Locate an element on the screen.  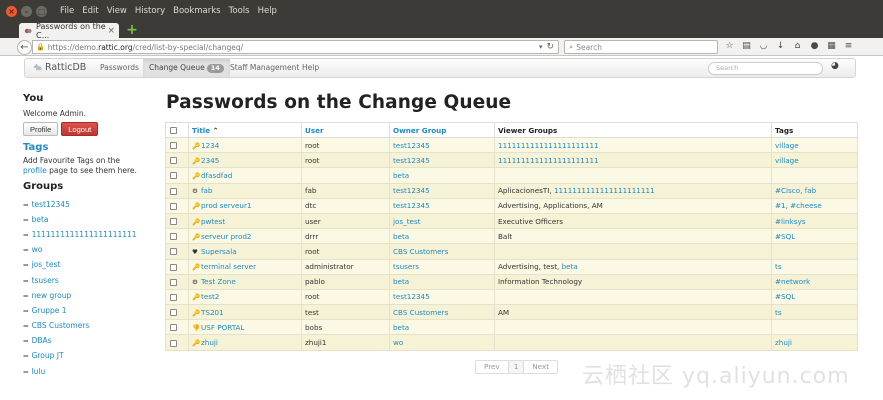
tags-link: #linksys is located at coordinates (790, 221).